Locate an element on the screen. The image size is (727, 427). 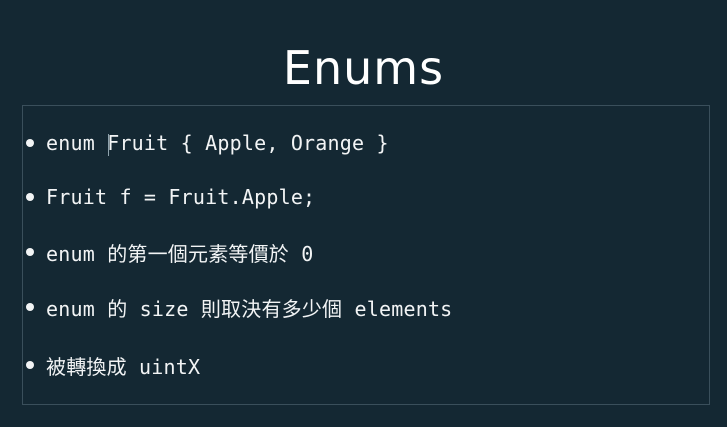
bullet-item-enum-assignment: Fruit f = Fruit.Apple; is located at coordinates (168, 197).